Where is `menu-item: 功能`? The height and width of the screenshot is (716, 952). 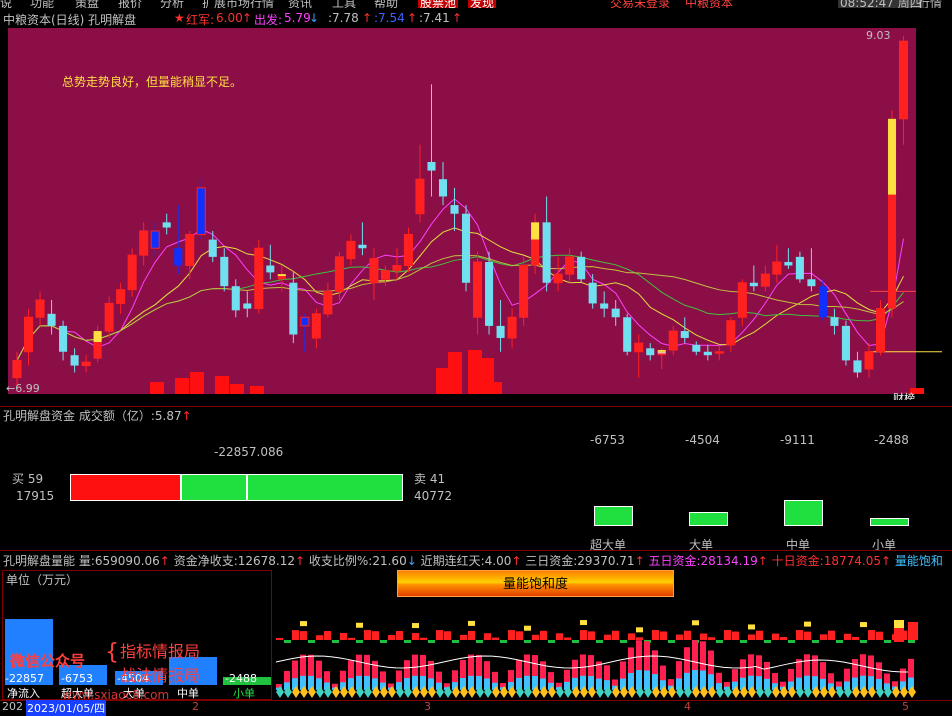
menu-item: 功能 is located at coordinates (42, 4).